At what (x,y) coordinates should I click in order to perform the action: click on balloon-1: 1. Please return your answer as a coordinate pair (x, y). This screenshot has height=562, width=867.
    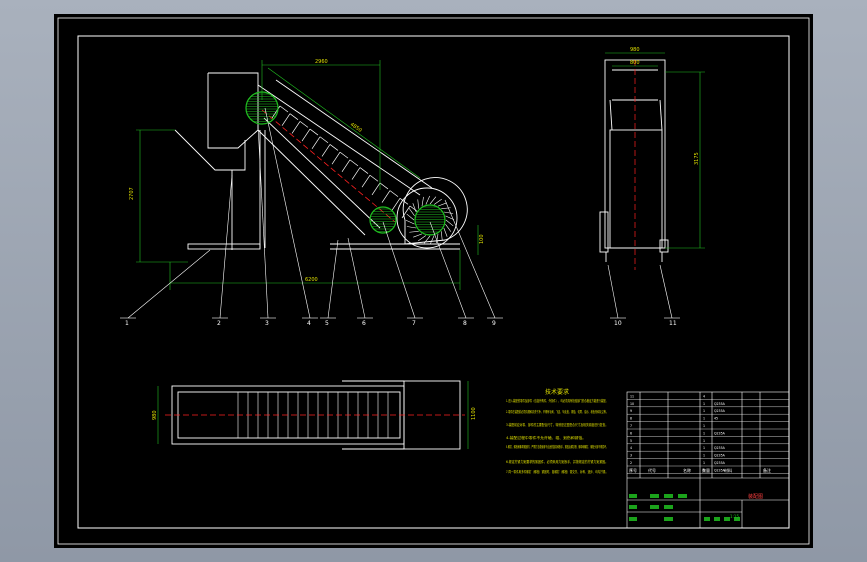
    Looking at the image, I should click on (127, 323).